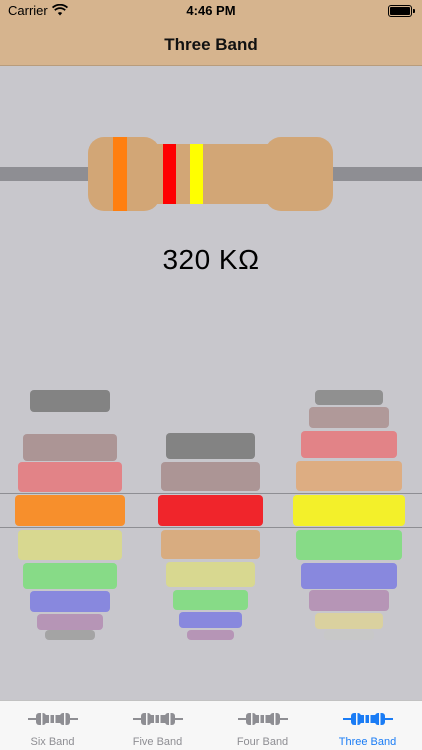  I want to click on tab-label: Five Band, so click(157, 742).